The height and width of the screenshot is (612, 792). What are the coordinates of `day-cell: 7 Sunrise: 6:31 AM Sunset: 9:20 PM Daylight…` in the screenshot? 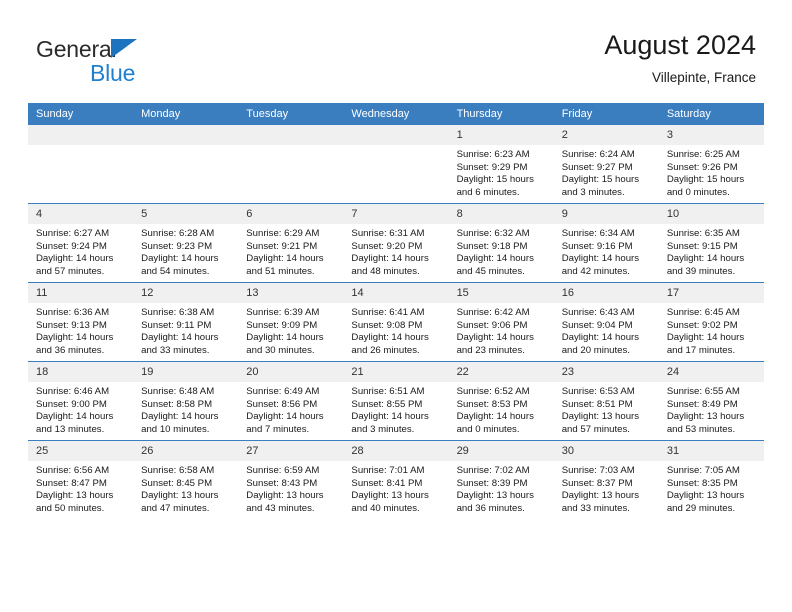 It's located at (396, 243).